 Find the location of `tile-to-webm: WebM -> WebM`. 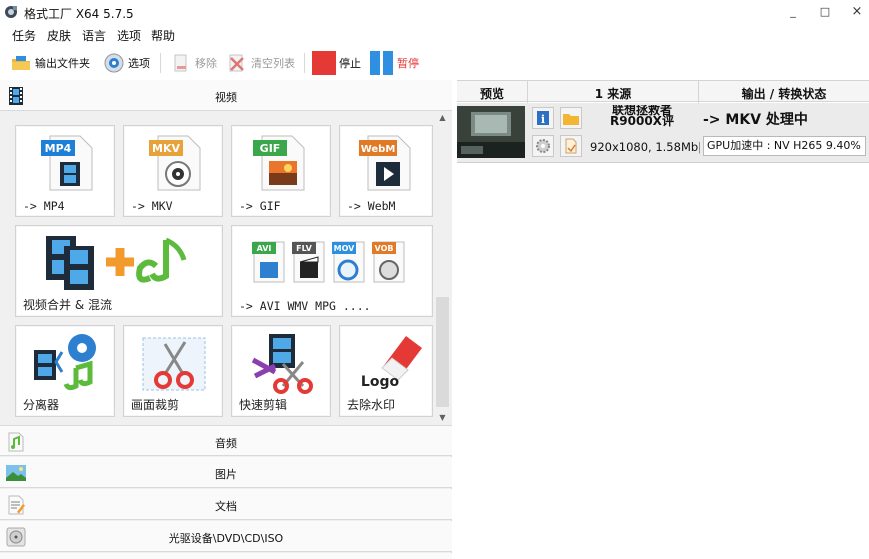

tile-to-webm: WebM -> WebM is located at coordinates (386, 171).